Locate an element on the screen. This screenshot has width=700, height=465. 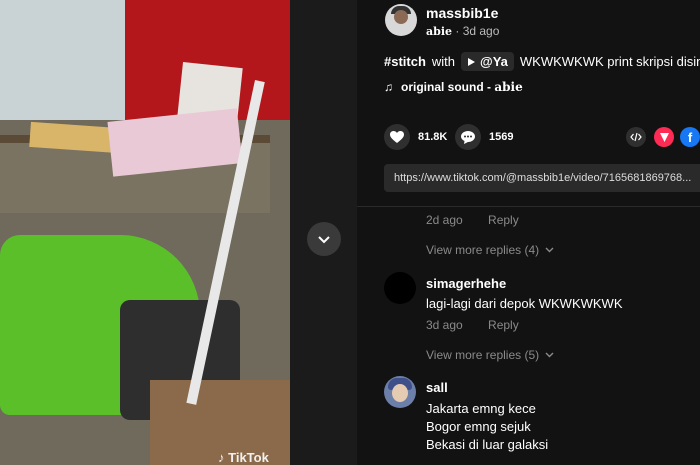
send-button is located at coordinates (664, 137).